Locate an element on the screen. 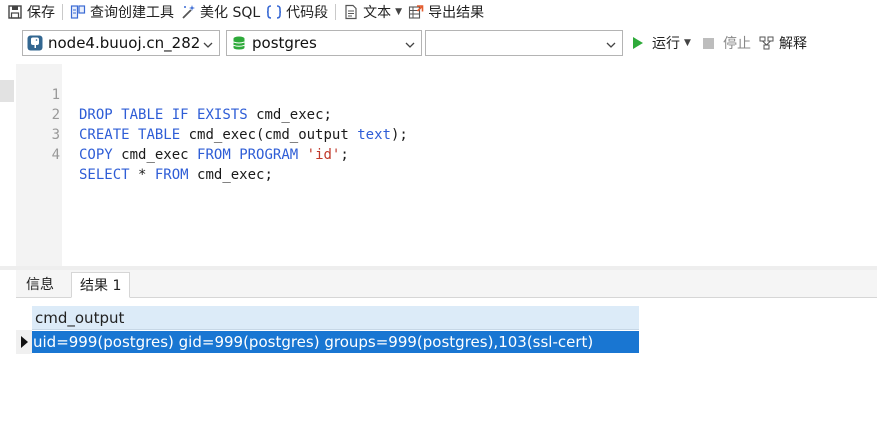 This screenshot has height=444, width=877. beautify-sql-label: 美化 SQL is located at coordinates (230, 13).